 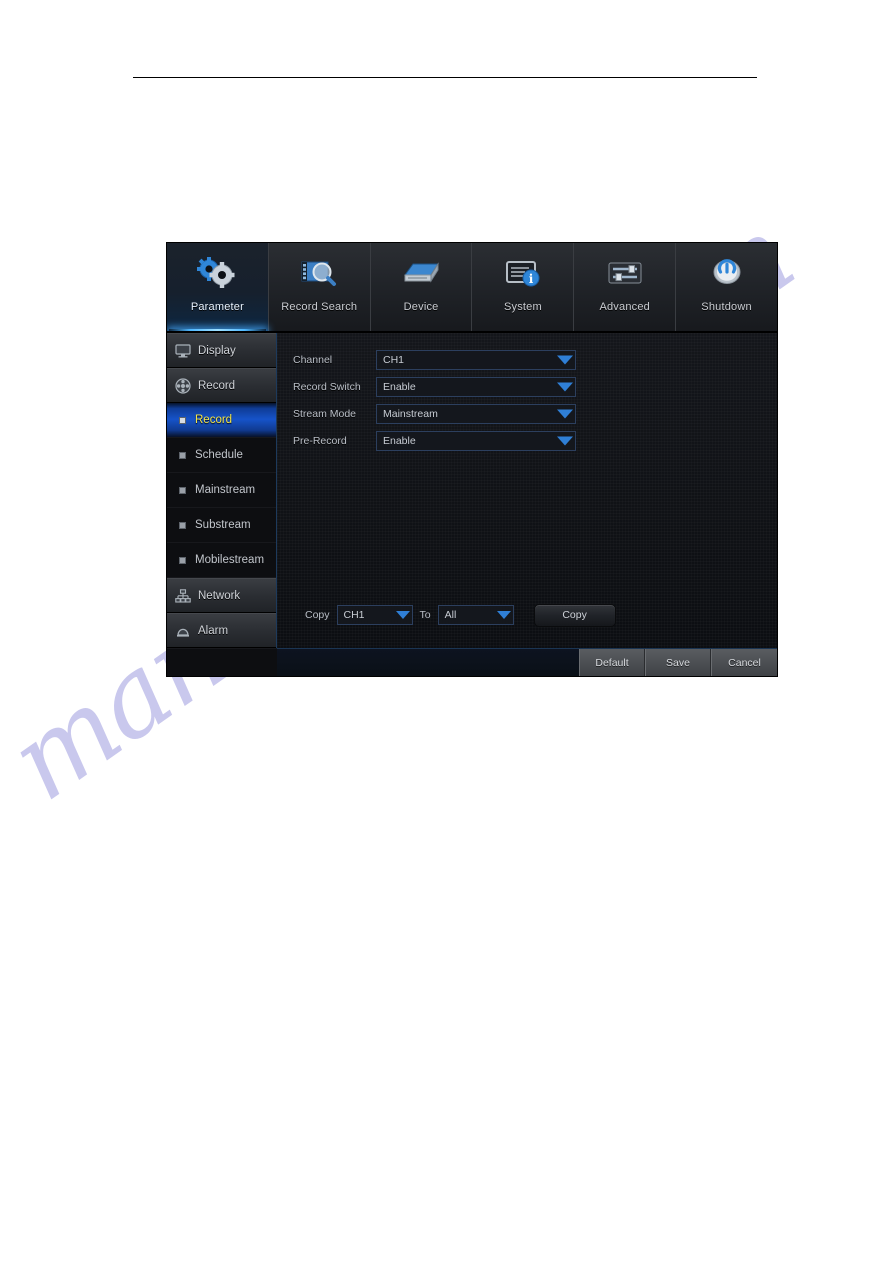 What do you see at coordinates (399, 387) in the screenshot?
I see `record-switch-select-value: Enable` at bounding box center [399, 387].